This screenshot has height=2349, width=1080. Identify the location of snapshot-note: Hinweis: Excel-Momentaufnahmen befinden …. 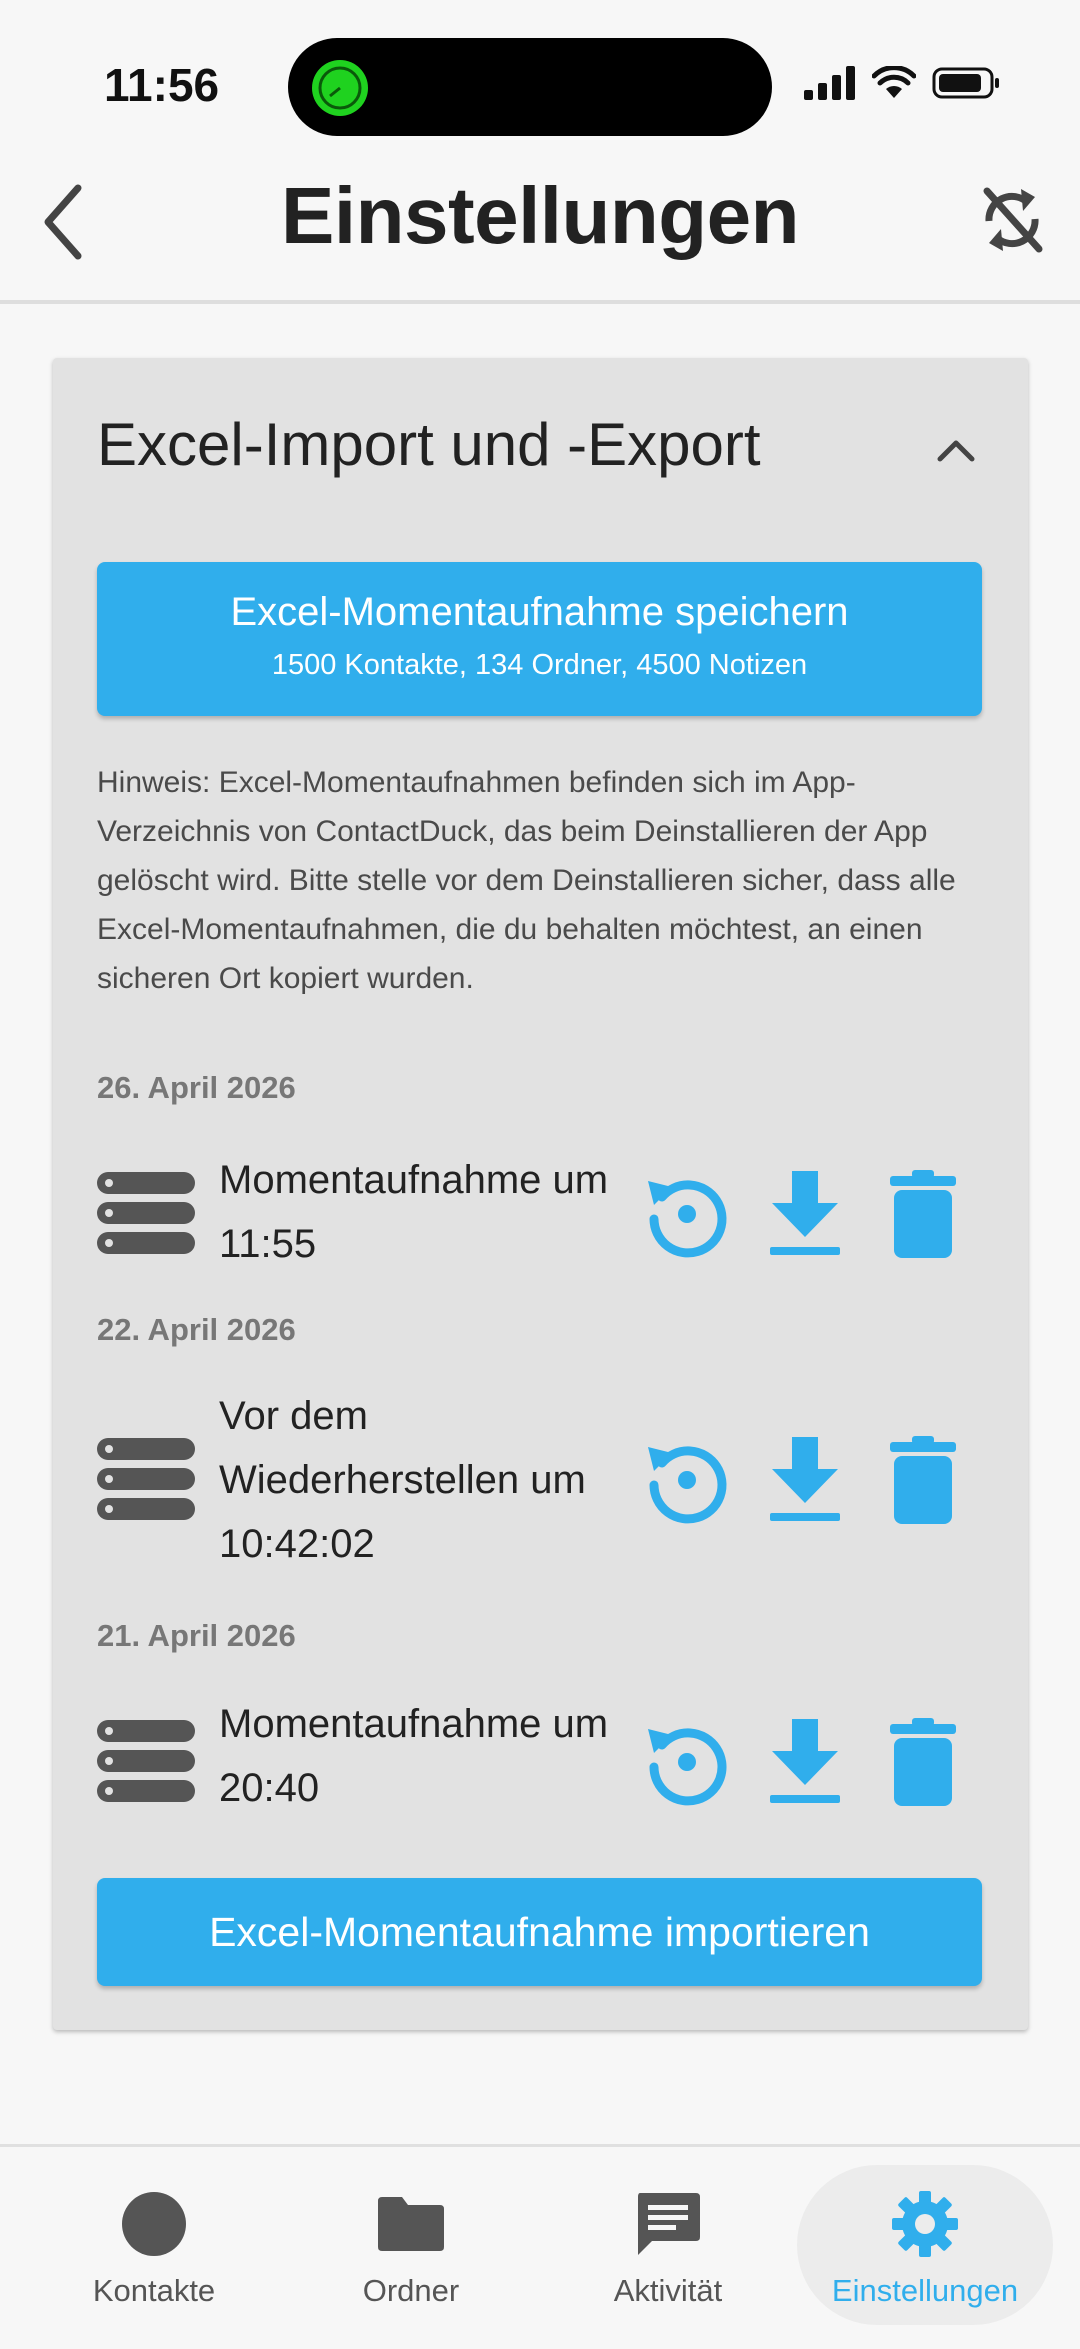
(526, 880).